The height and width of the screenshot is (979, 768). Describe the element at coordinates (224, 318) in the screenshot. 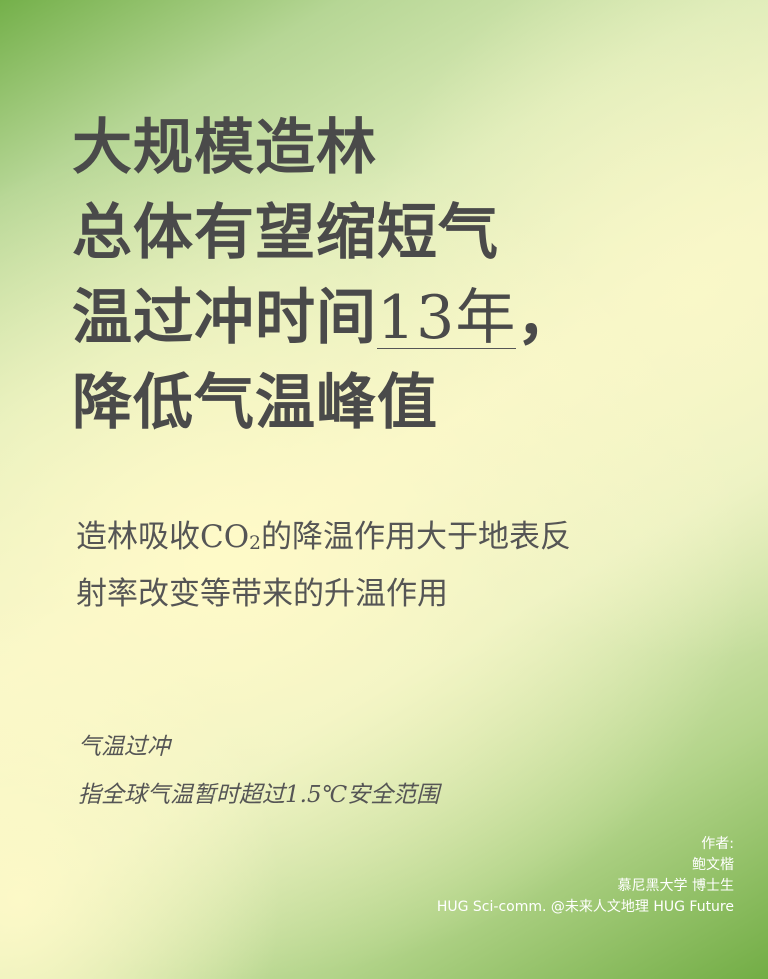

I see `headline-line-3-prefix: 温过冲时间` at that location.